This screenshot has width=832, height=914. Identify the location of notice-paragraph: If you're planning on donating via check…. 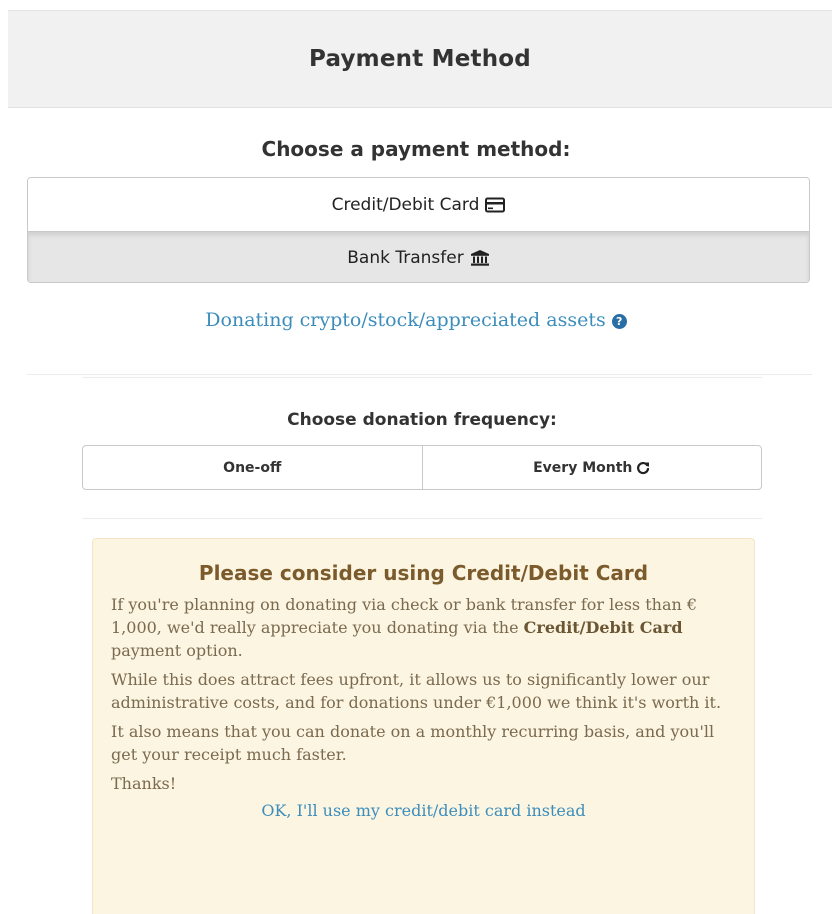
(423, 627).